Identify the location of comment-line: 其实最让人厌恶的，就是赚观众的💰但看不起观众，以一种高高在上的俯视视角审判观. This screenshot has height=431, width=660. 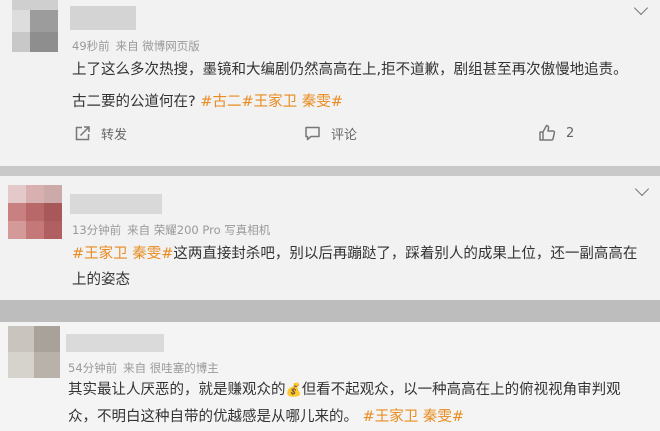
(362, 390).